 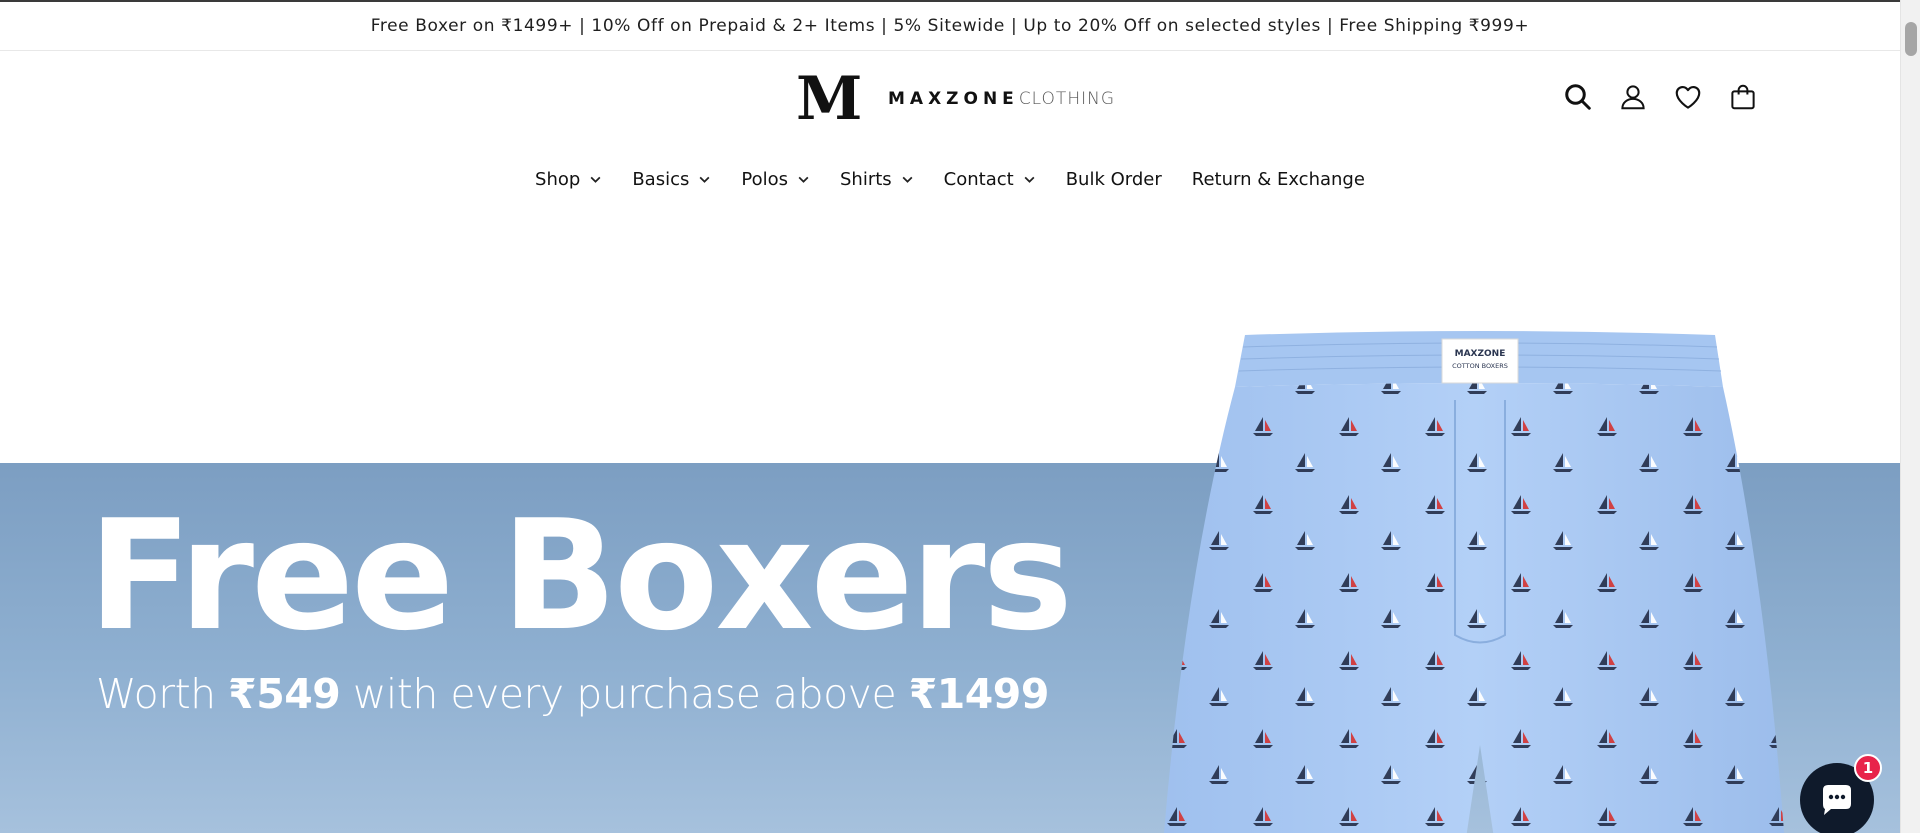 I want to click on search-icon, so click(x=1578, y=97).